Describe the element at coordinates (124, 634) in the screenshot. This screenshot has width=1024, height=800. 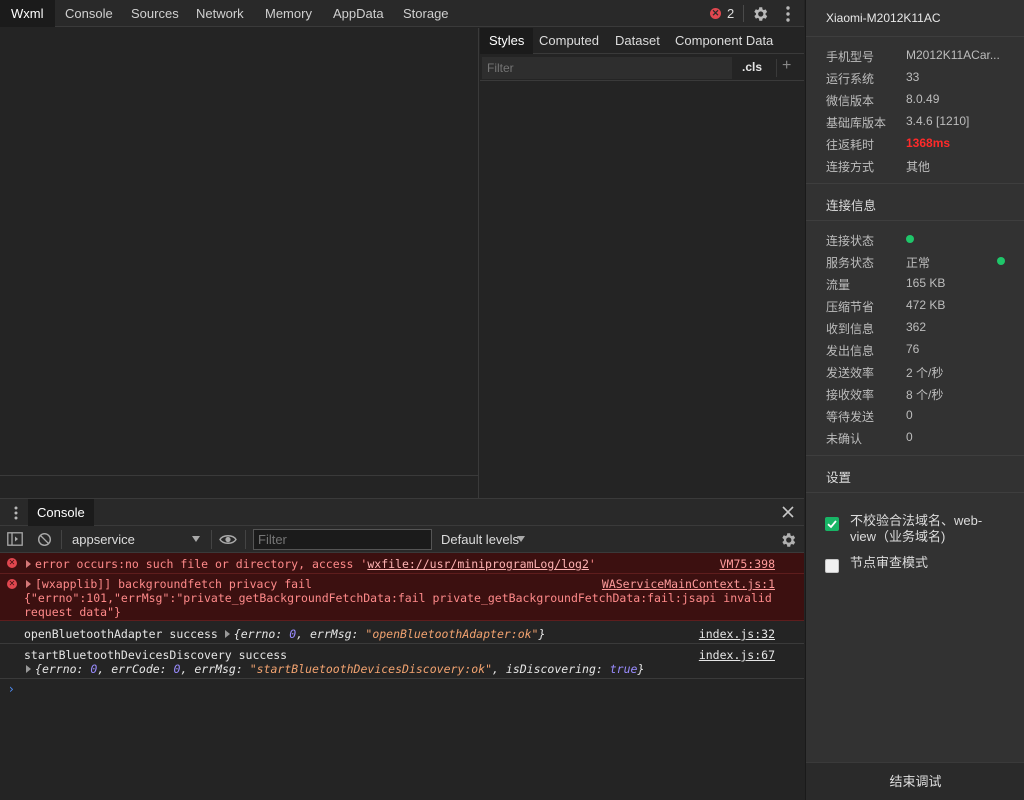
I see `message-label: openBluetoothAdapter success` at that location.